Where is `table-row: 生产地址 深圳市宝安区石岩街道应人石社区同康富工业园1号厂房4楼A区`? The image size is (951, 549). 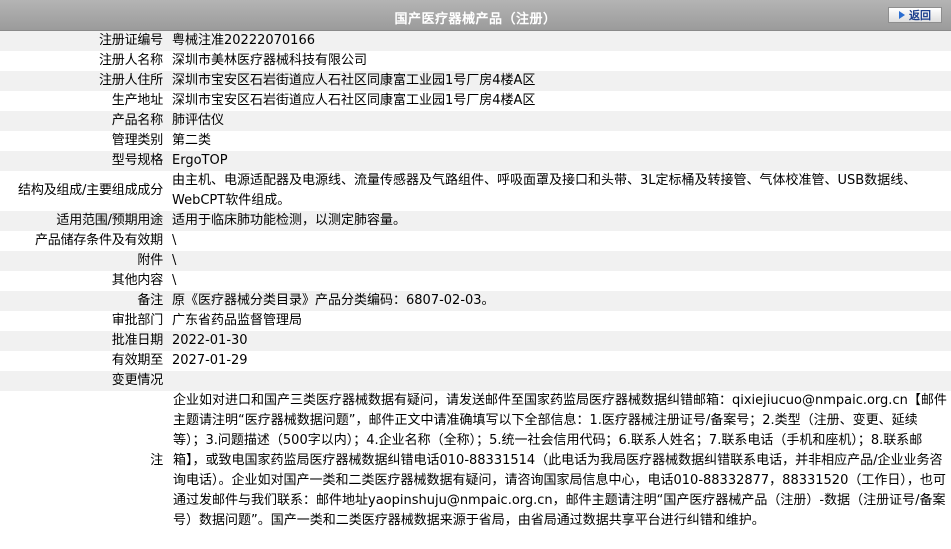
table-row: 生产地址 深圳市宝安区石岩街道应人石社区同康富工业园1号厂房4楼A区 is located at coordinates (475, 101).